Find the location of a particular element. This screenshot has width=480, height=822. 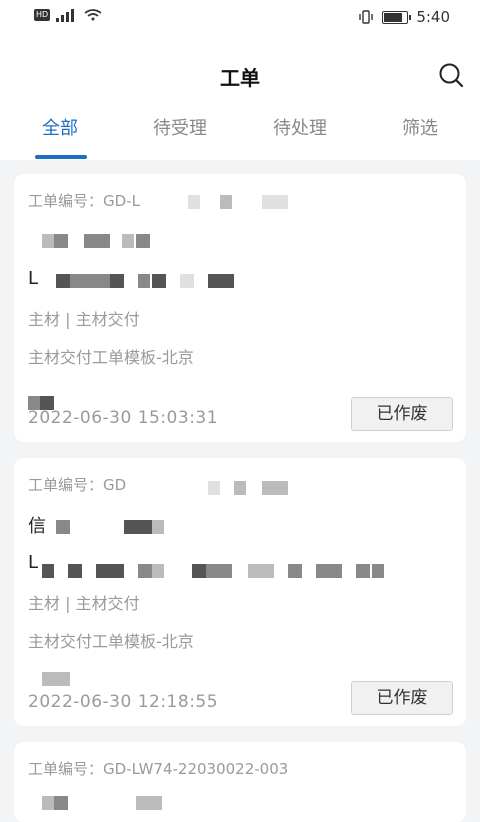

tab-pending-process: 待处理 is located at coordinates (300, 127).